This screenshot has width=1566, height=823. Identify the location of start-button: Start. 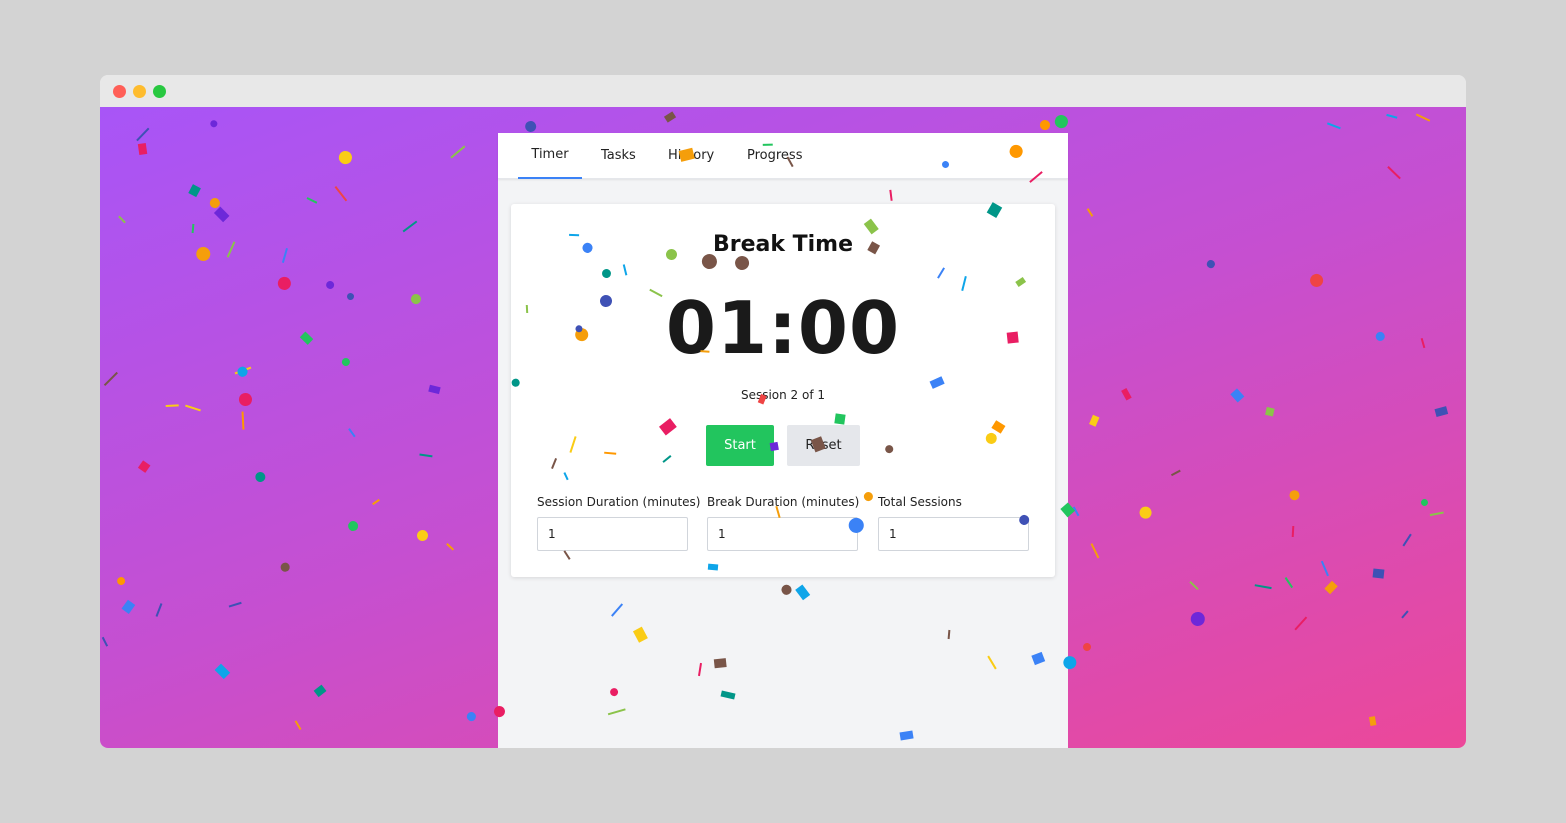
(740, 445).